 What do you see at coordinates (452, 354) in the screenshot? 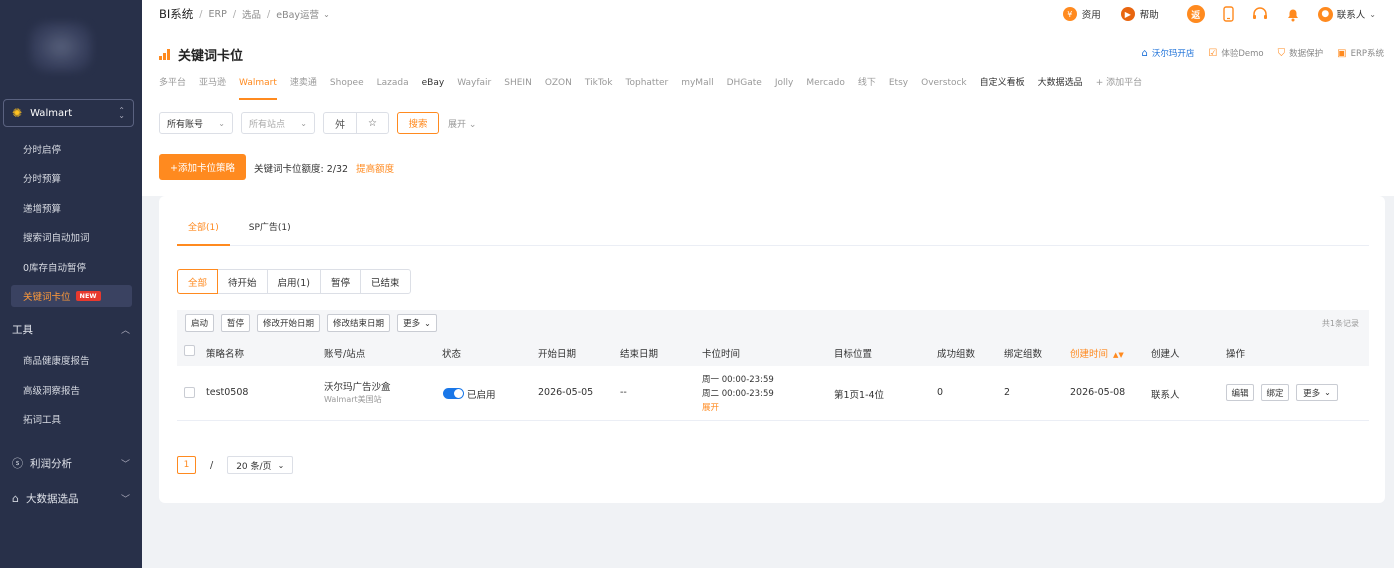
I see `col-status: 状态` at bounding box center [452, 354].